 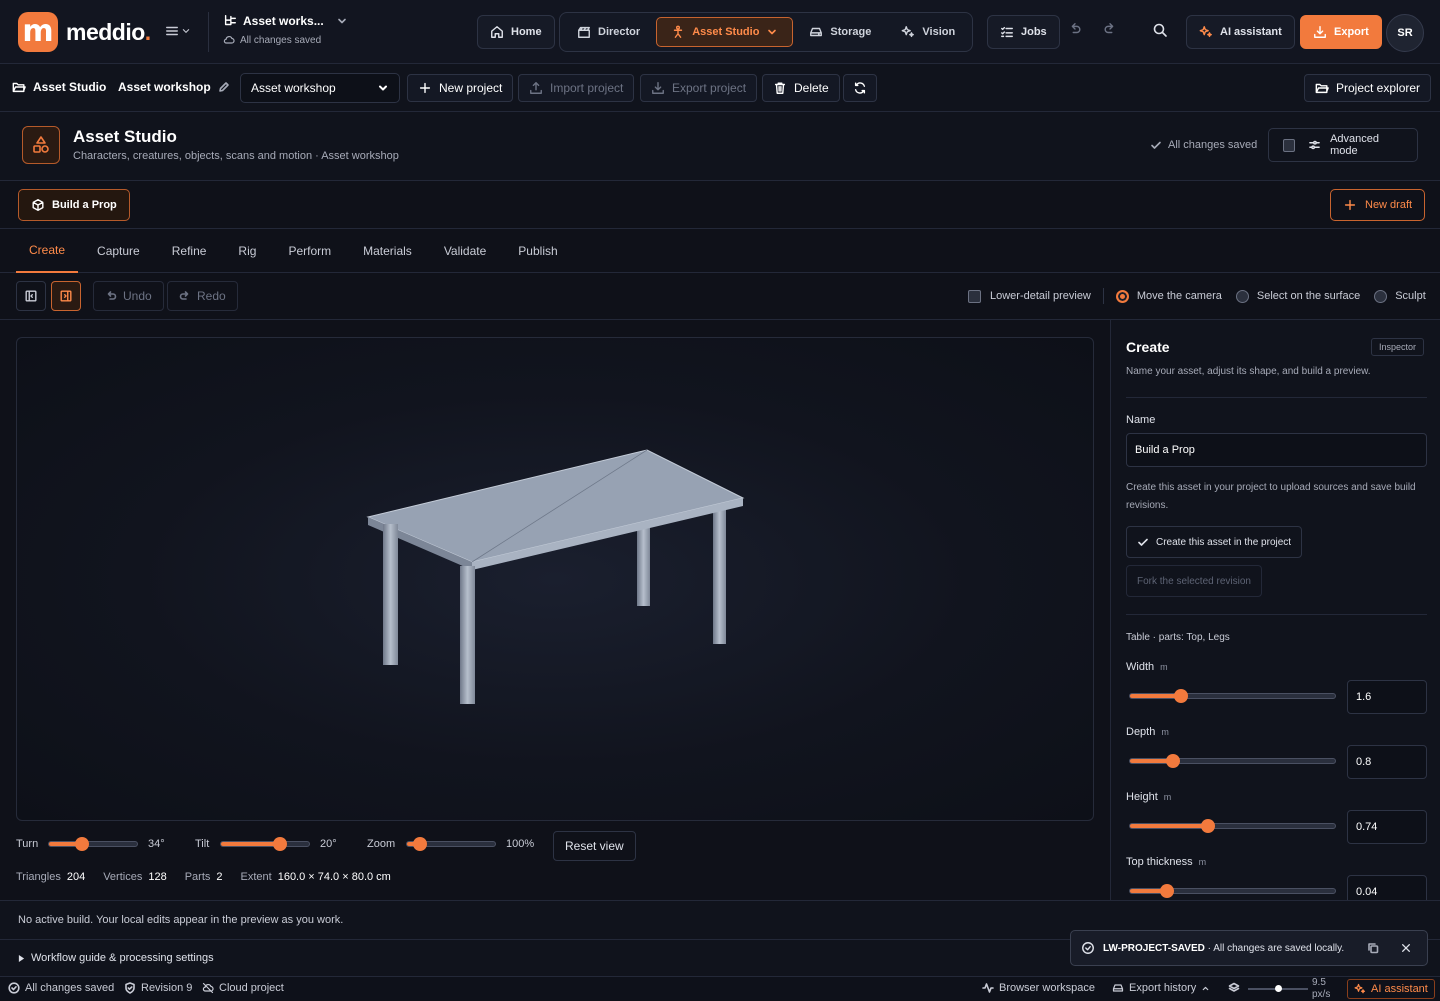 I want to click on footer-layers, so click(x=1234, y=988).